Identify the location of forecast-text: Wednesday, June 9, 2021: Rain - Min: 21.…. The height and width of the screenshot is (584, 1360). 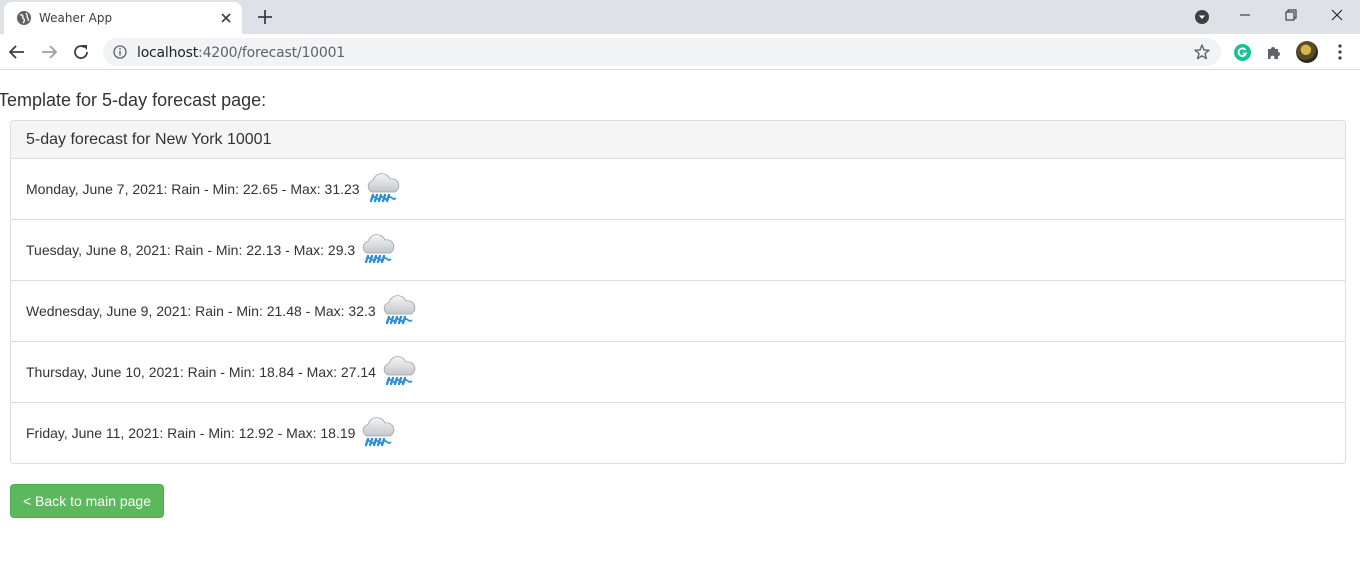
(201, 311).